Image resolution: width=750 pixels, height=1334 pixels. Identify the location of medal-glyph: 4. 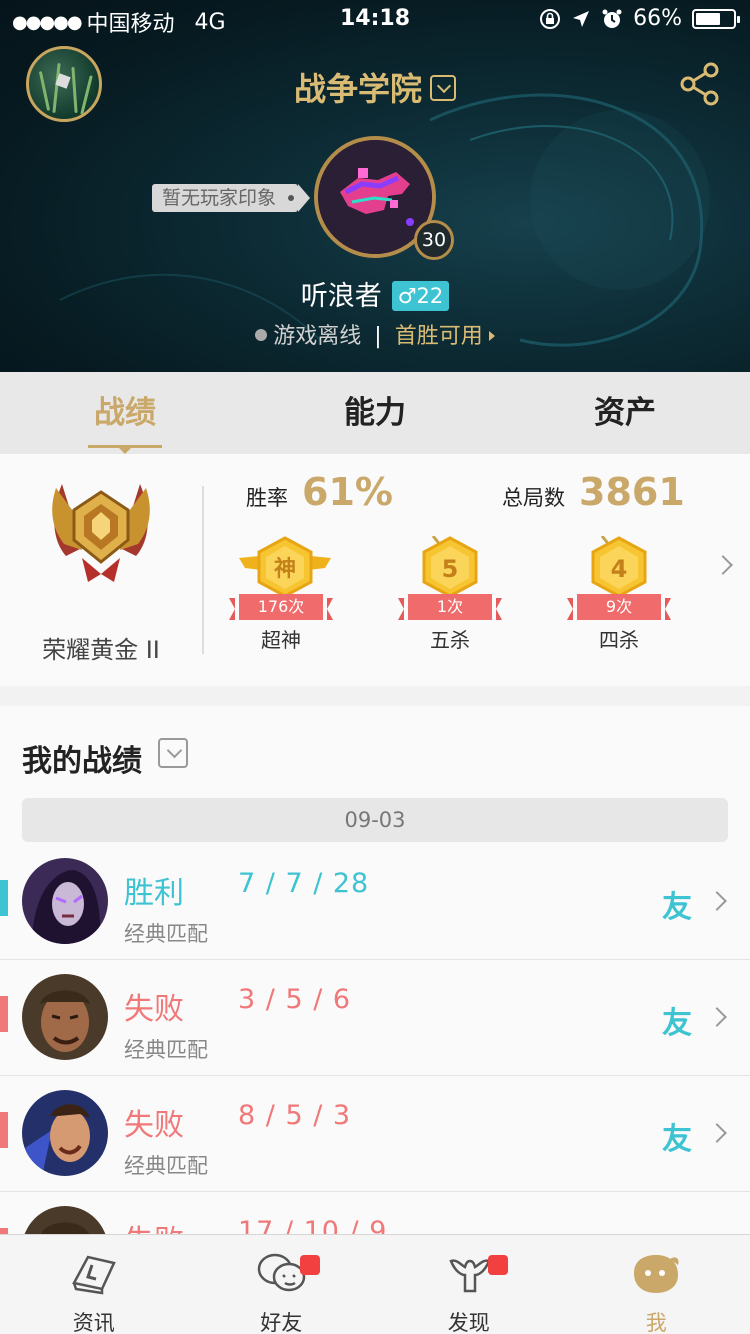
(619, 569).